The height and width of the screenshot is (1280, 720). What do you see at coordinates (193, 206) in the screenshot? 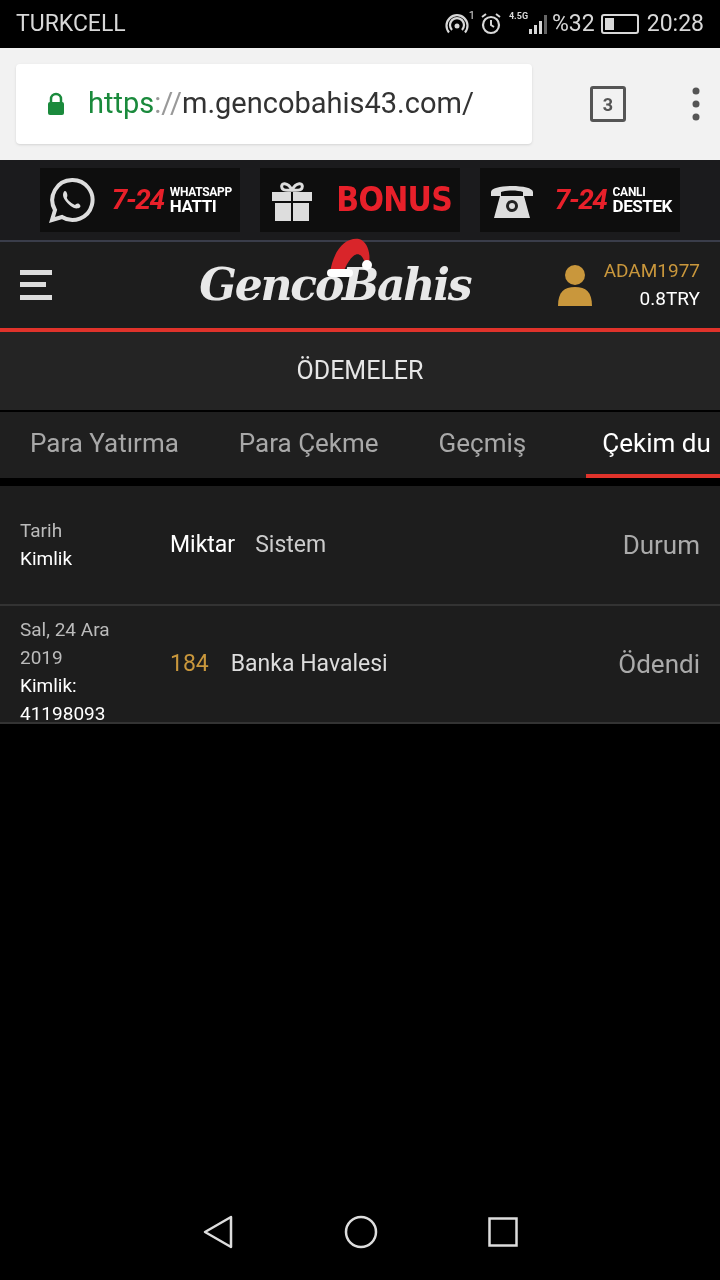
I see `banner-text: HATTI` at bounding box center [193, 206].